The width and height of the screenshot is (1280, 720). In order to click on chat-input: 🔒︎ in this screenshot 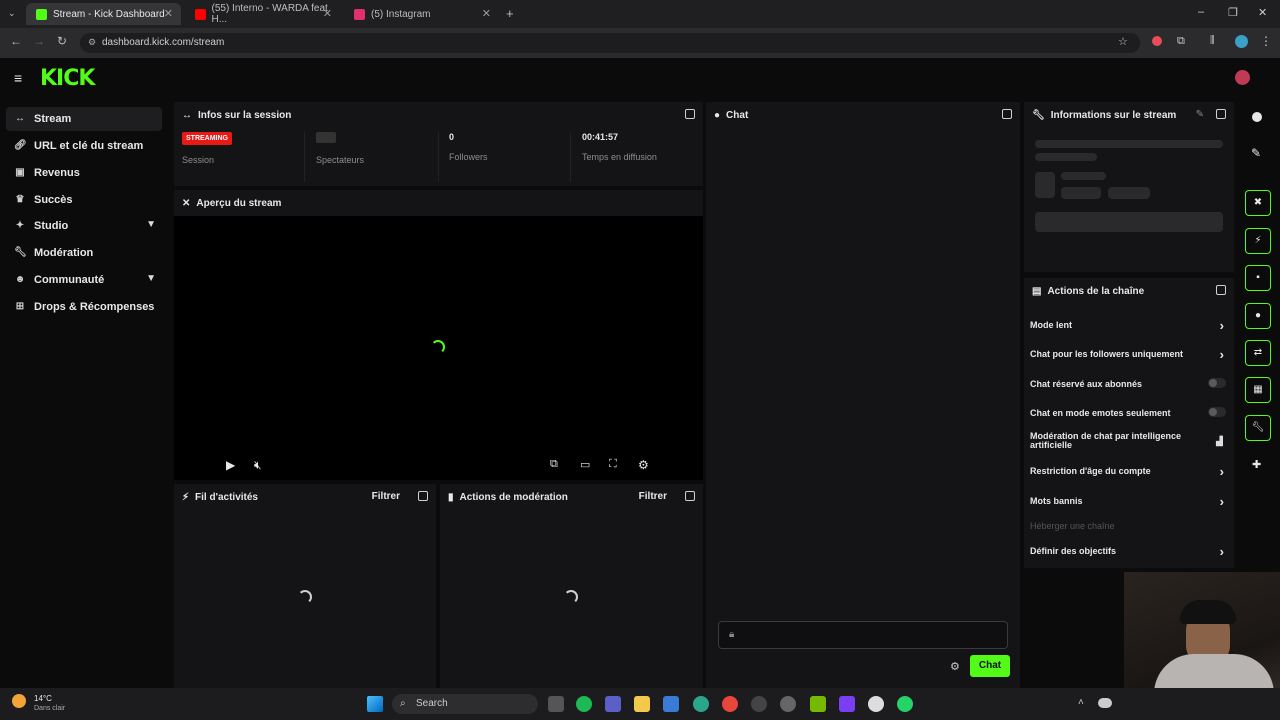, I will do `click(863, 635)`.